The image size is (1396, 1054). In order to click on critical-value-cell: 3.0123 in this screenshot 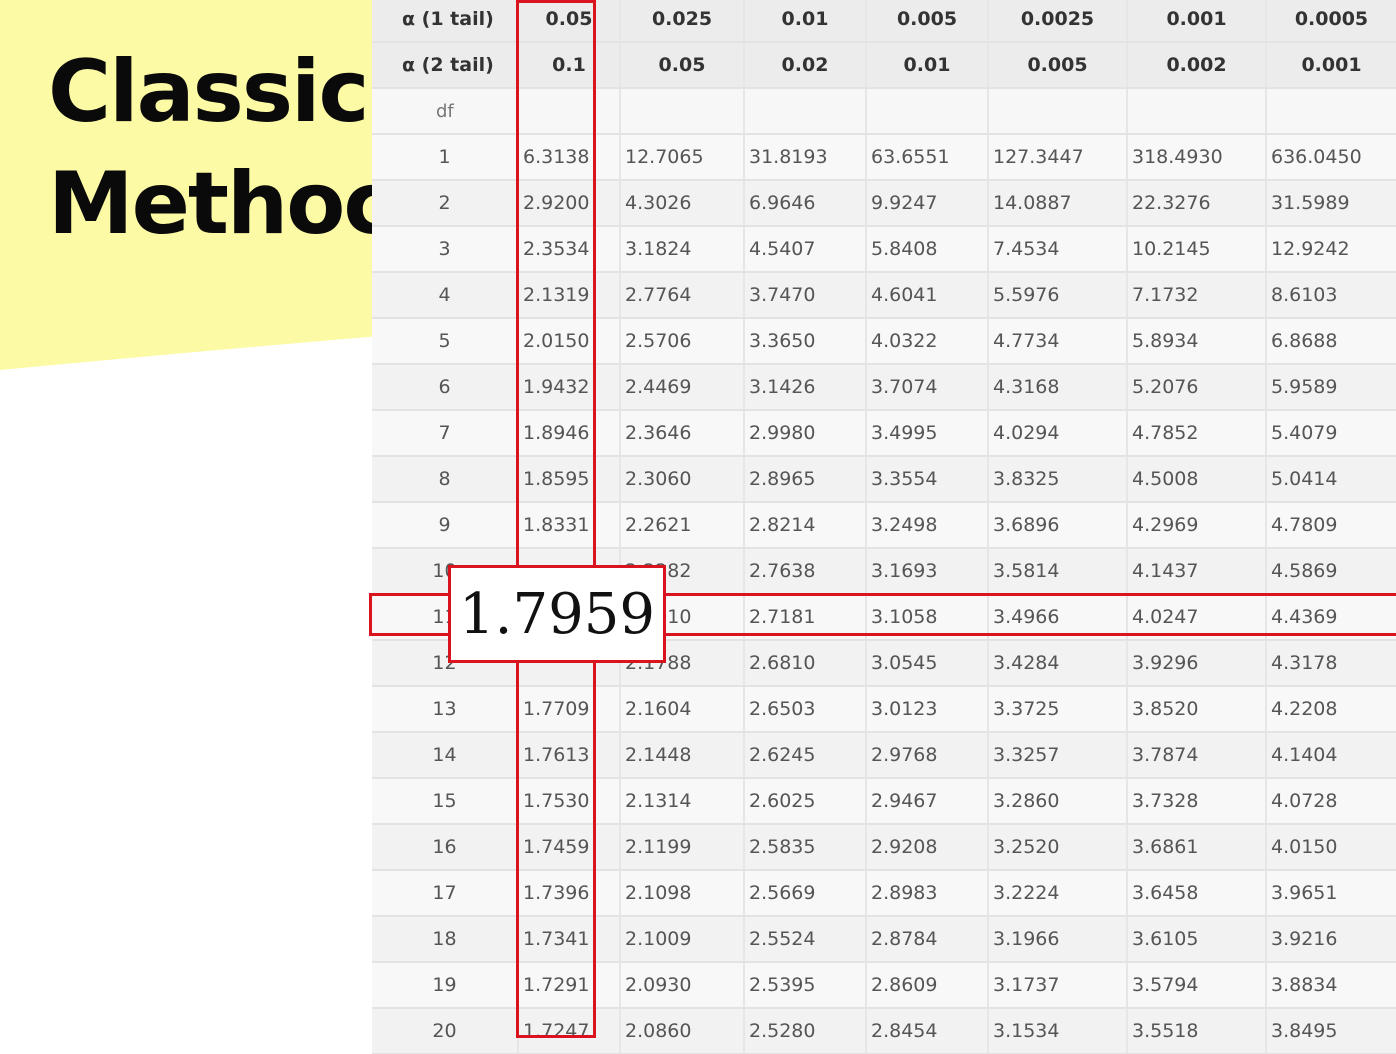, I will do `click(926, 709)`.